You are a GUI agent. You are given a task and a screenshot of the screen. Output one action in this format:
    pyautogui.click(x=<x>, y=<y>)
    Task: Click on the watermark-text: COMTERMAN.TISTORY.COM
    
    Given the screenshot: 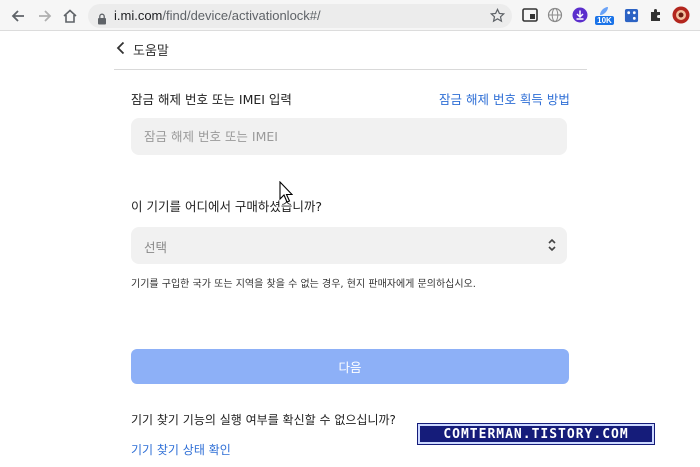 What is the action you would take?
    pyautogui.click(x=536, y=434)
    